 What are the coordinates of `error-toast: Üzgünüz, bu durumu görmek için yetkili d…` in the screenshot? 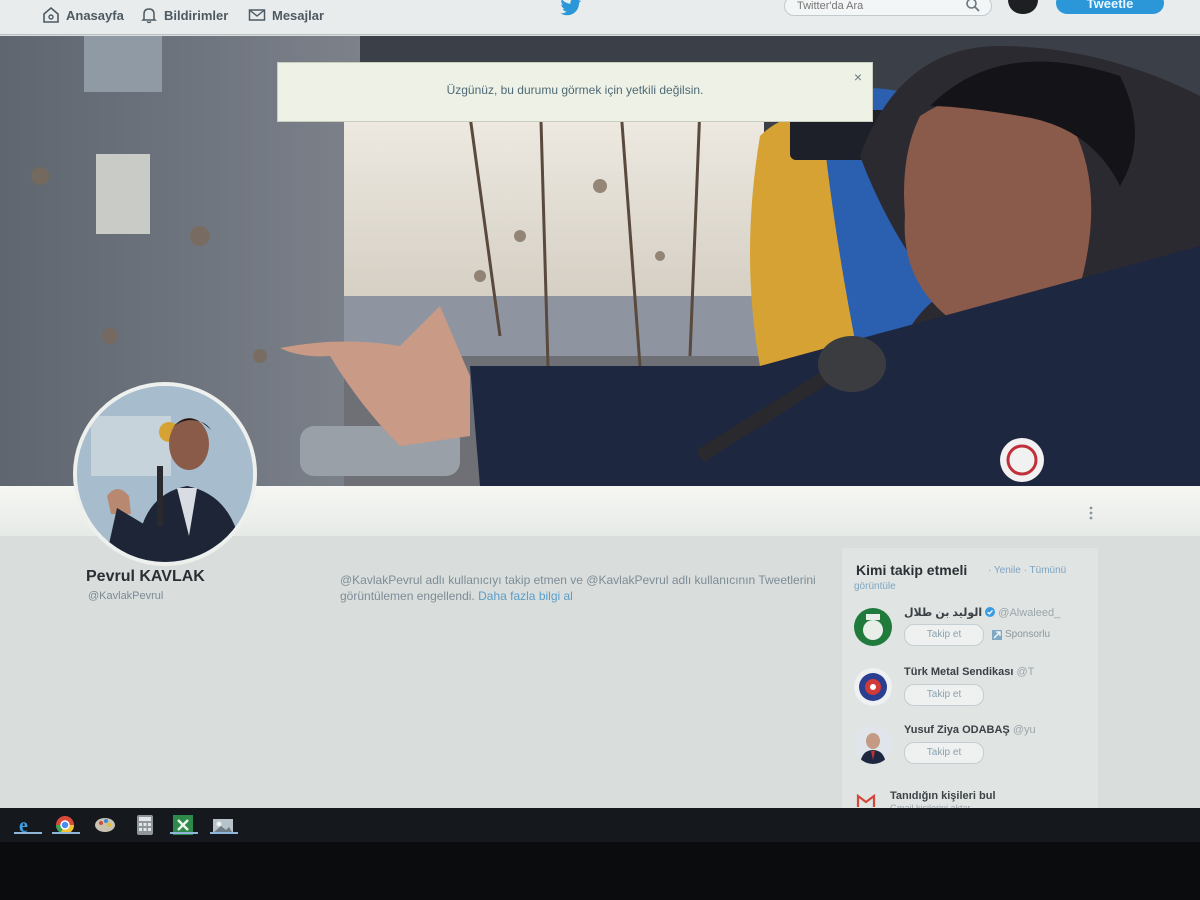 It's located at (575, 92).